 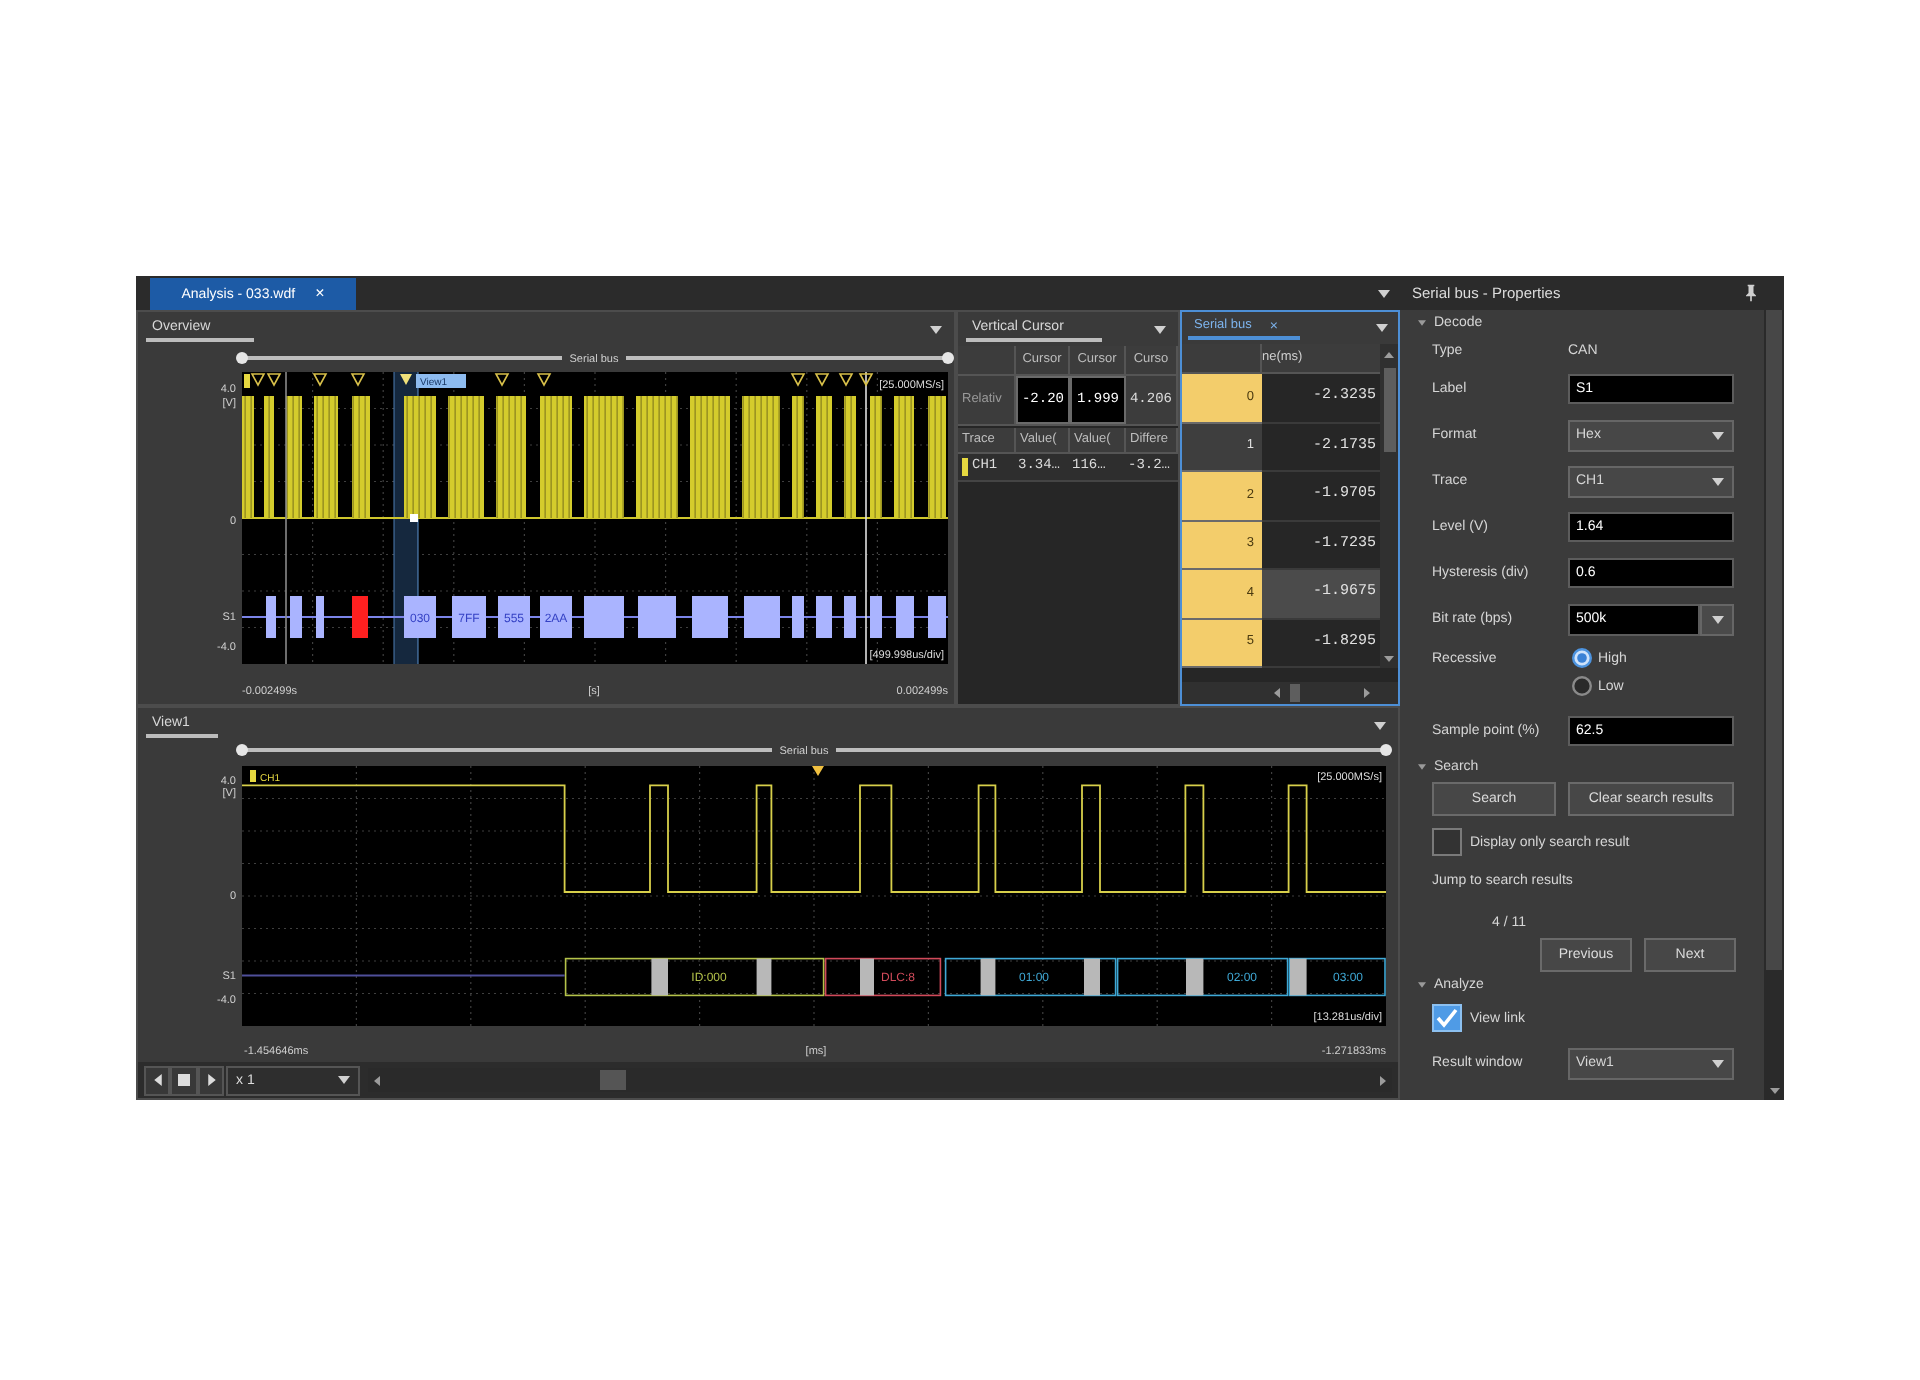 I want to click on stop-button, so click(x=184, y=1080).